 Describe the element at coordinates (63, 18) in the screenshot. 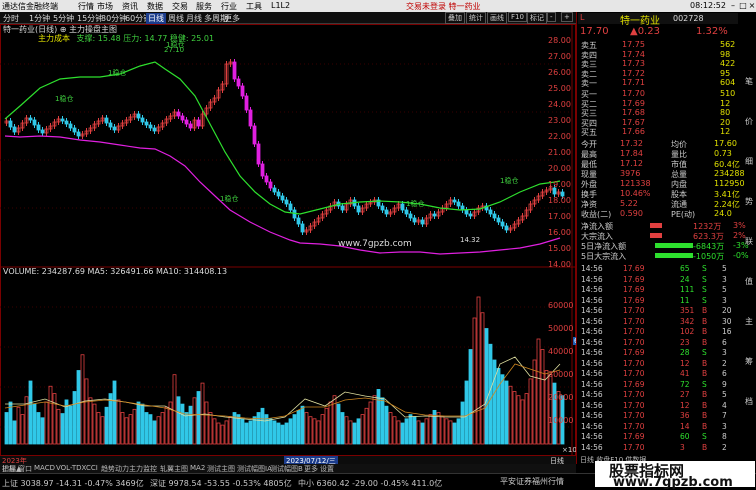

I see `period-tab-5min: 5分钟` at that location.